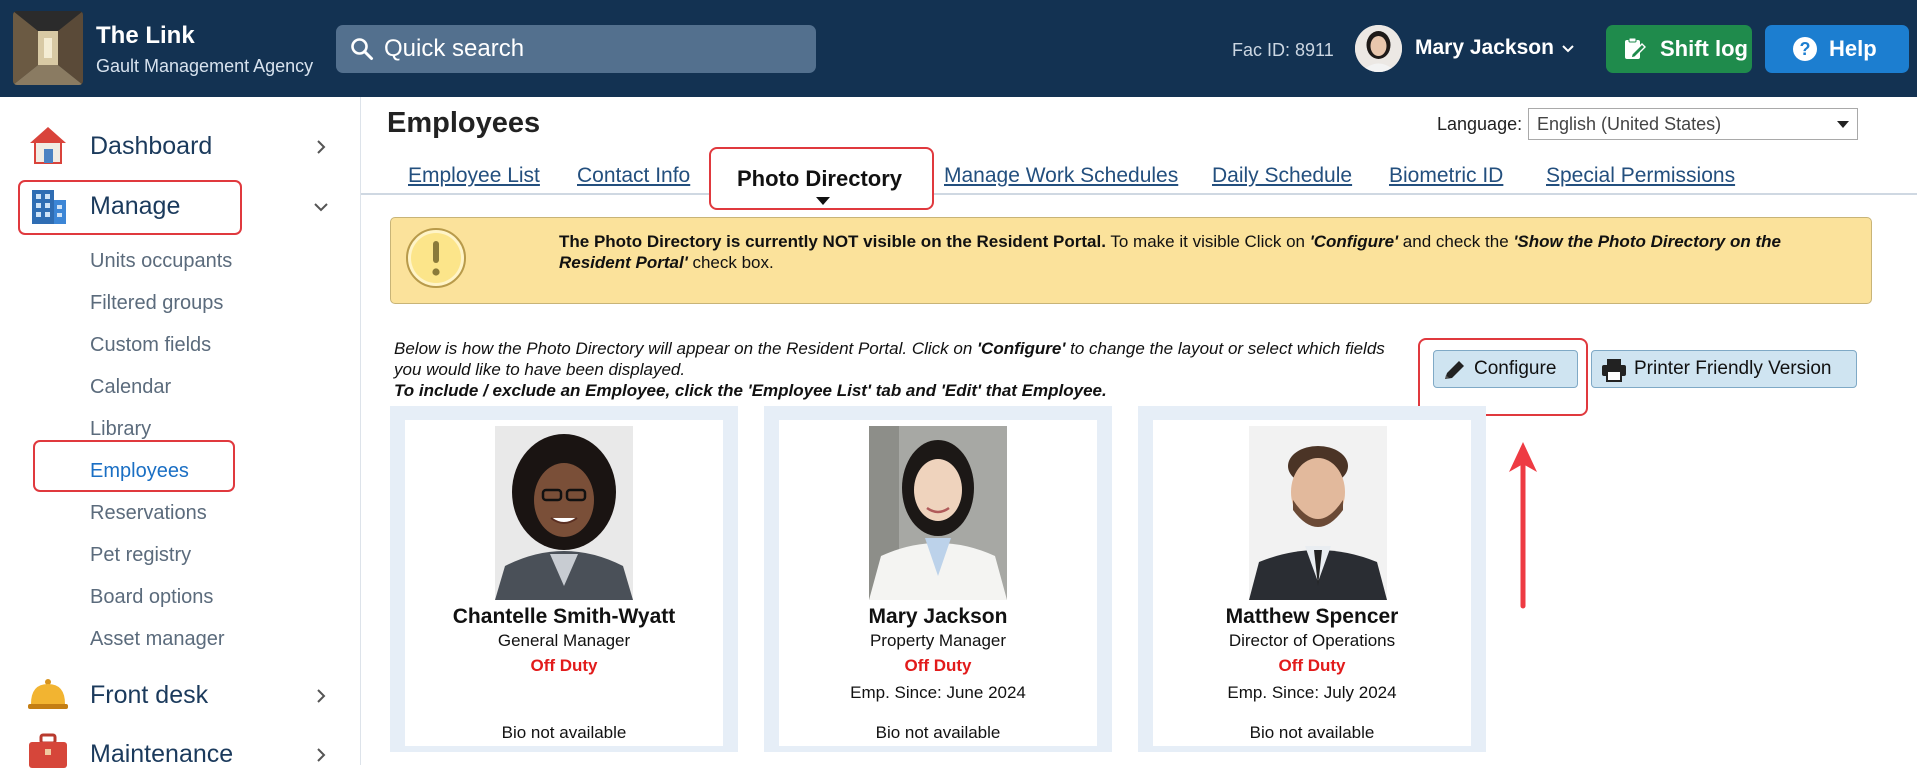  Describe the element at coordinates (1635, 48) in the screenshot. I see `clipboard-edit-icon` at that location.